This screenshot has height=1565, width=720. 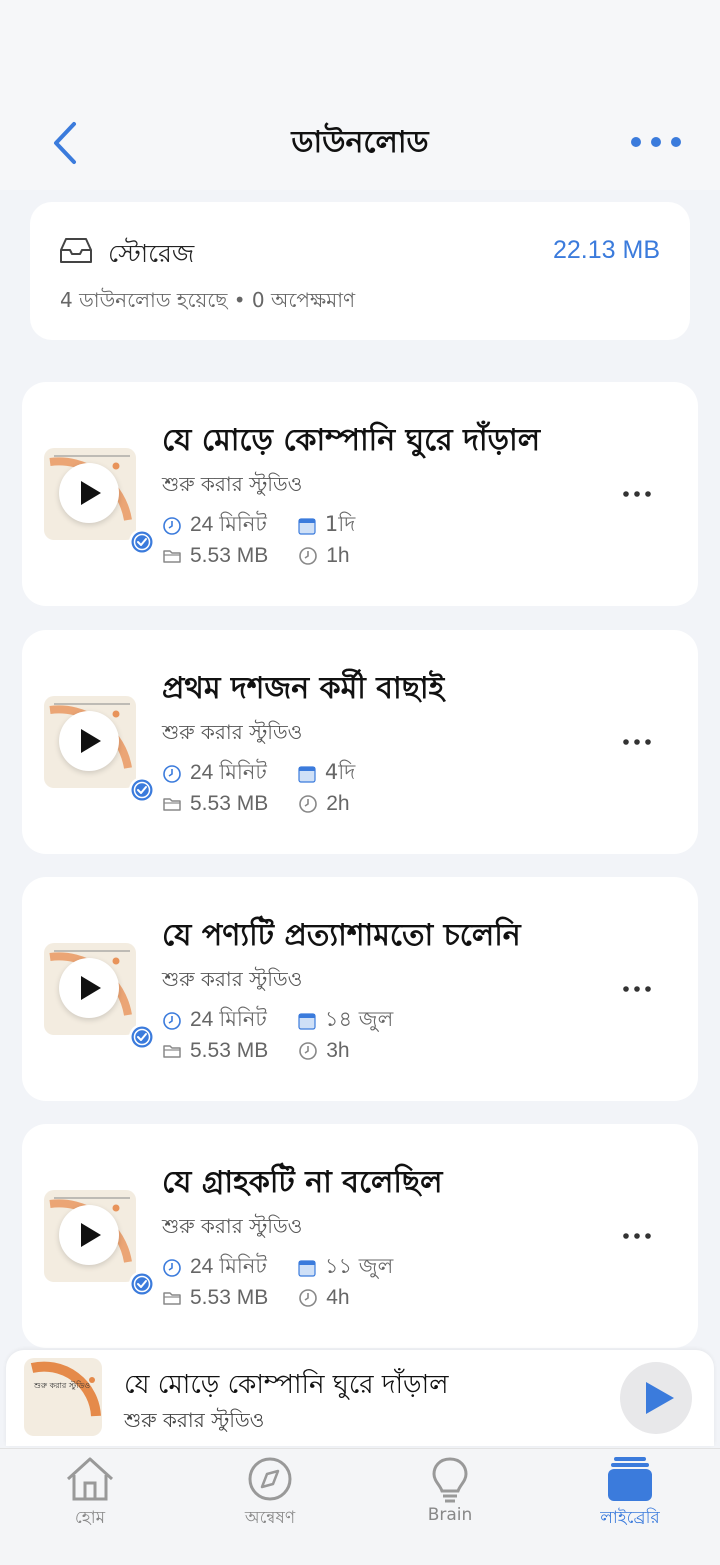 What do you see at coordinates (194, 1420) in the screenshot?
I see `mini-player-subtitle: শুরু করার স্টুডিও` at bounding box center [194, 1420].